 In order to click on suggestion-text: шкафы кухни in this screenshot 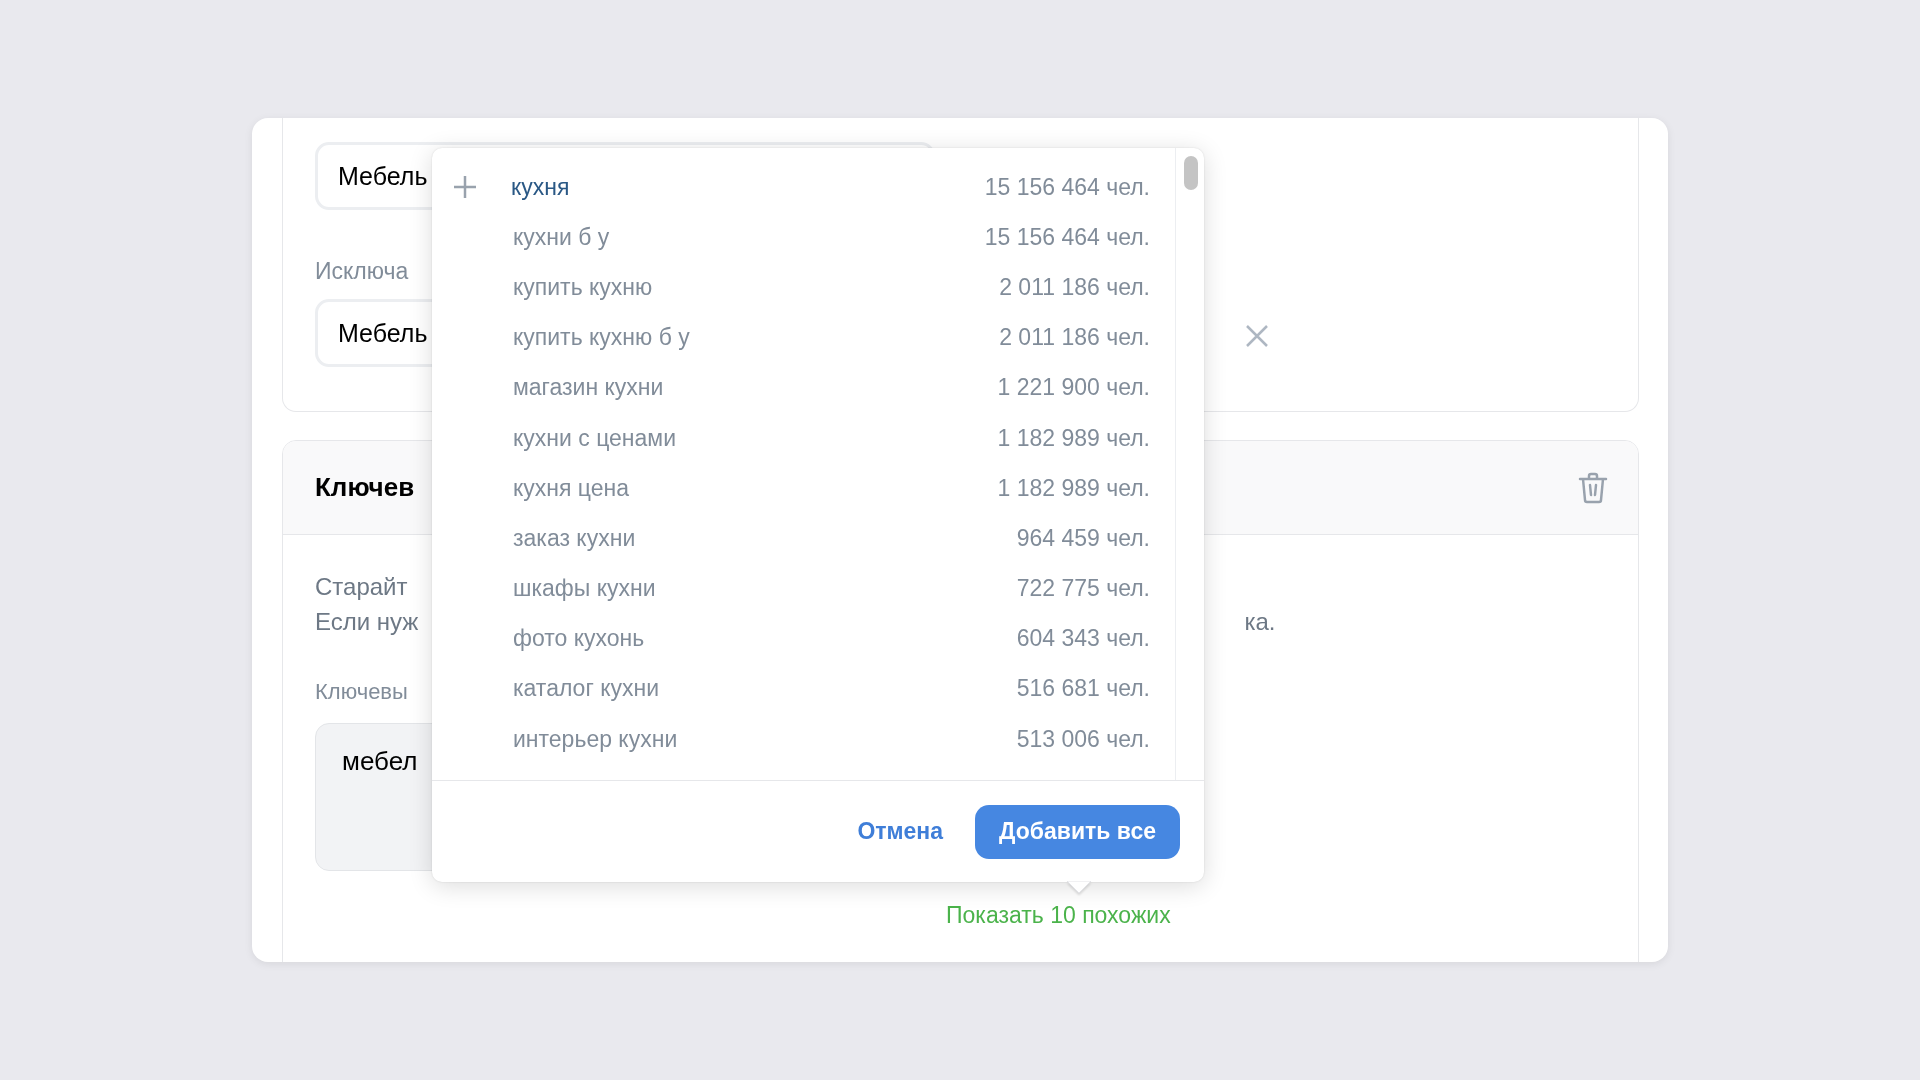, I will do `click(585, 589)`.